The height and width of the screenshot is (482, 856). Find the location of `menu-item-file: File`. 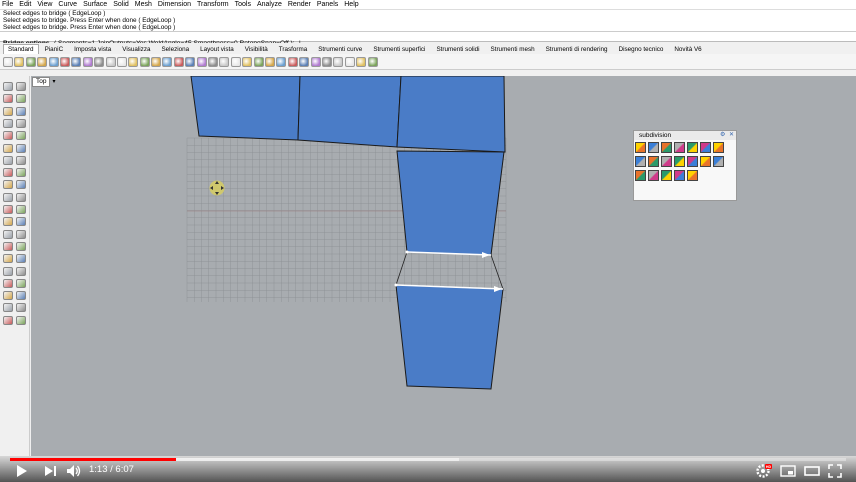

menu-item-file: File is located at coordinates (7, 5).